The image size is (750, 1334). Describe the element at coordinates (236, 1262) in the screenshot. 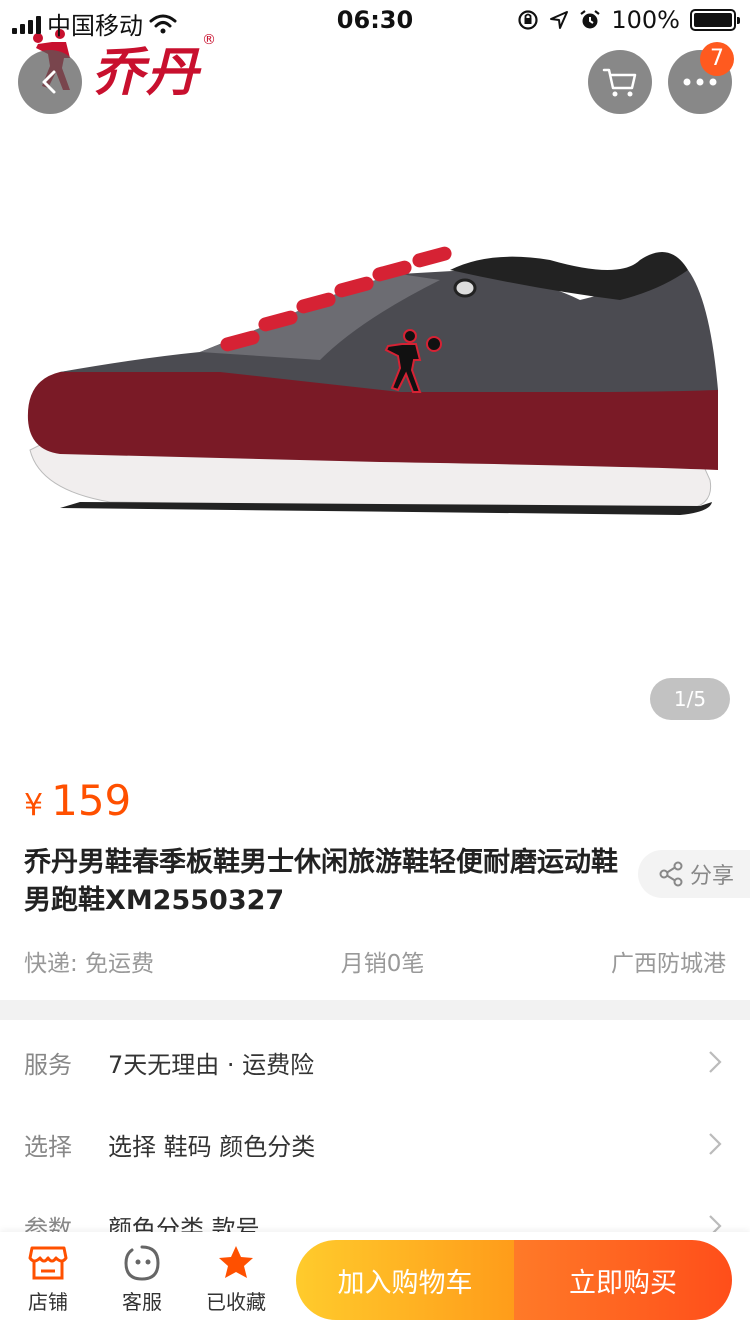

I see `star-icon` at that location.